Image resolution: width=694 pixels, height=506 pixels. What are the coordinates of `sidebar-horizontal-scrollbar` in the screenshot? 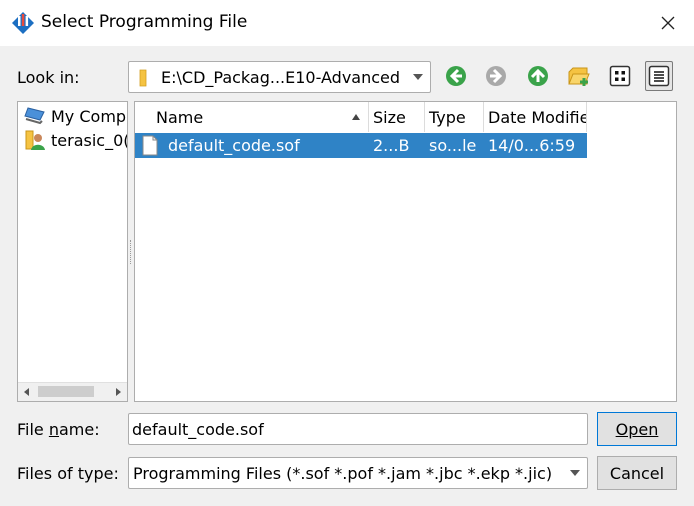 It's located at (72, 391).